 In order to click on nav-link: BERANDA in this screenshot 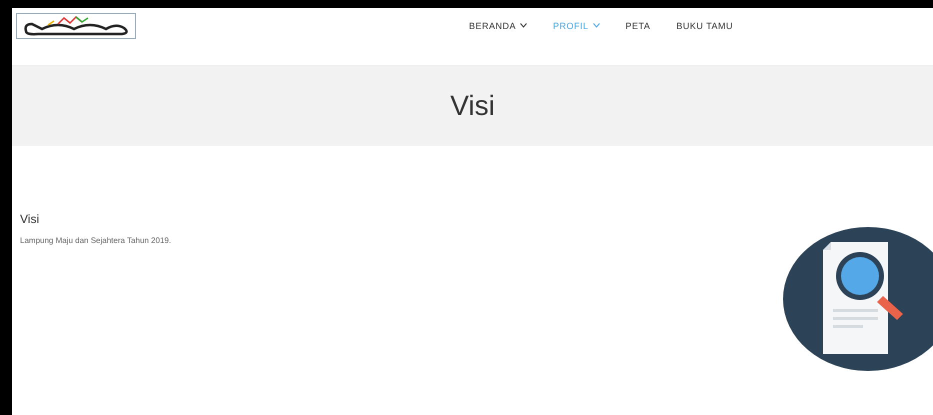, I will do `click(498, 25)`.